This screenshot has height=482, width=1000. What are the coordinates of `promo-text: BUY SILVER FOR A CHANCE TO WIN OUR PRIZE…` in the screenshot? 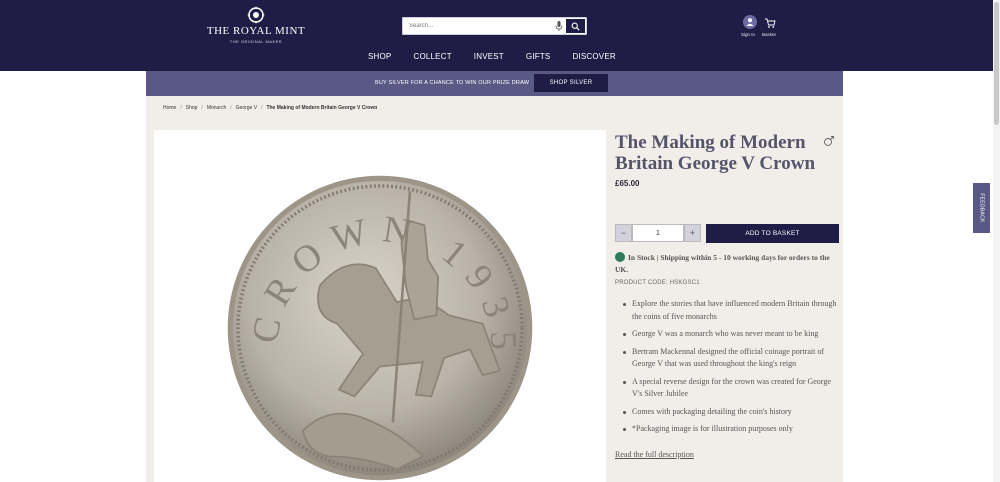 It's located at (452, 83).